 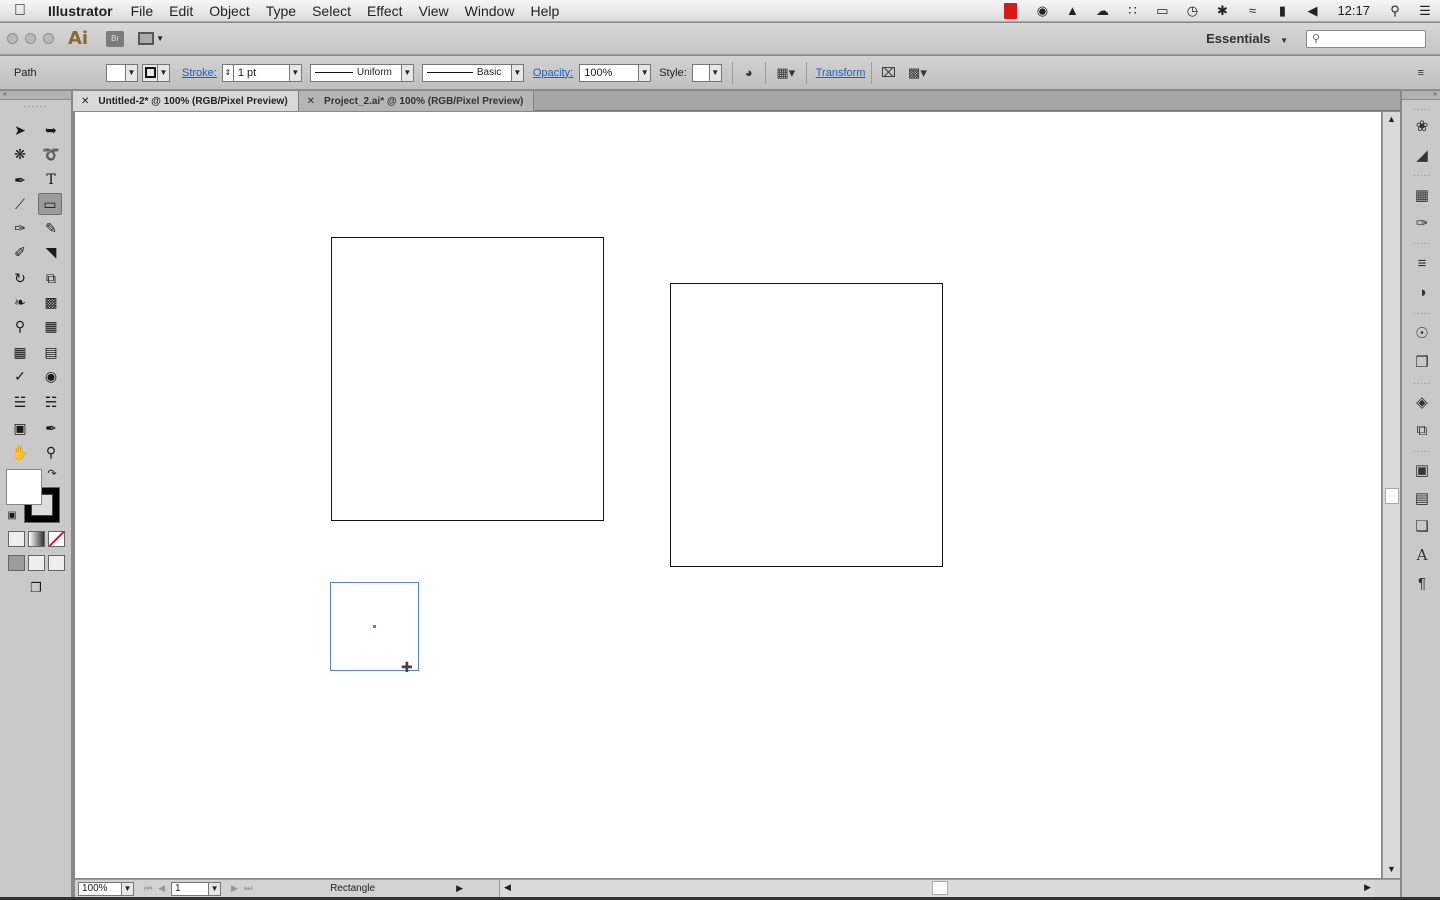 What do you see at coordinates (261, 72) in the screenshot?
I see `stroke-weight-input: 1 pt` at bounding box center [261, 72].